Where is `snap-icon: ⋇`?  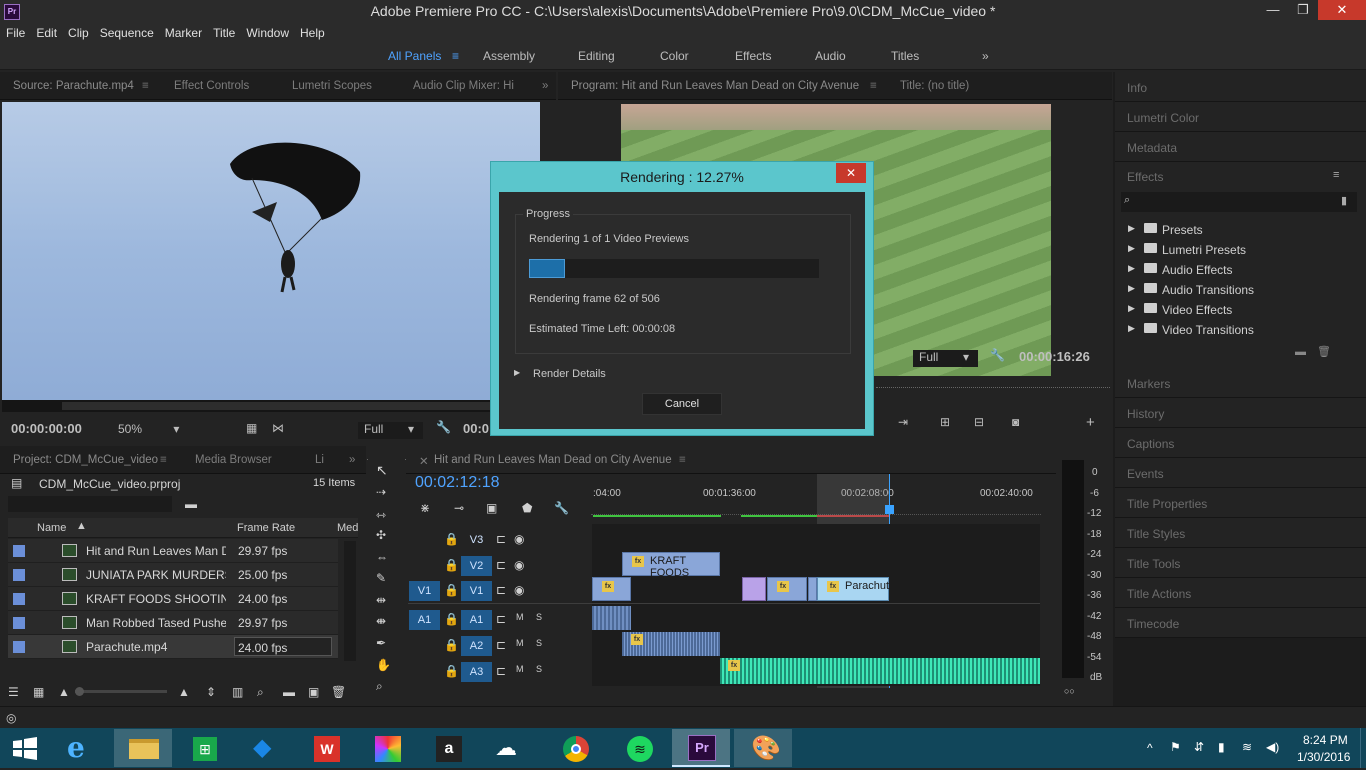 snap-icon: ⋇ is located at coordinates (425, 508).